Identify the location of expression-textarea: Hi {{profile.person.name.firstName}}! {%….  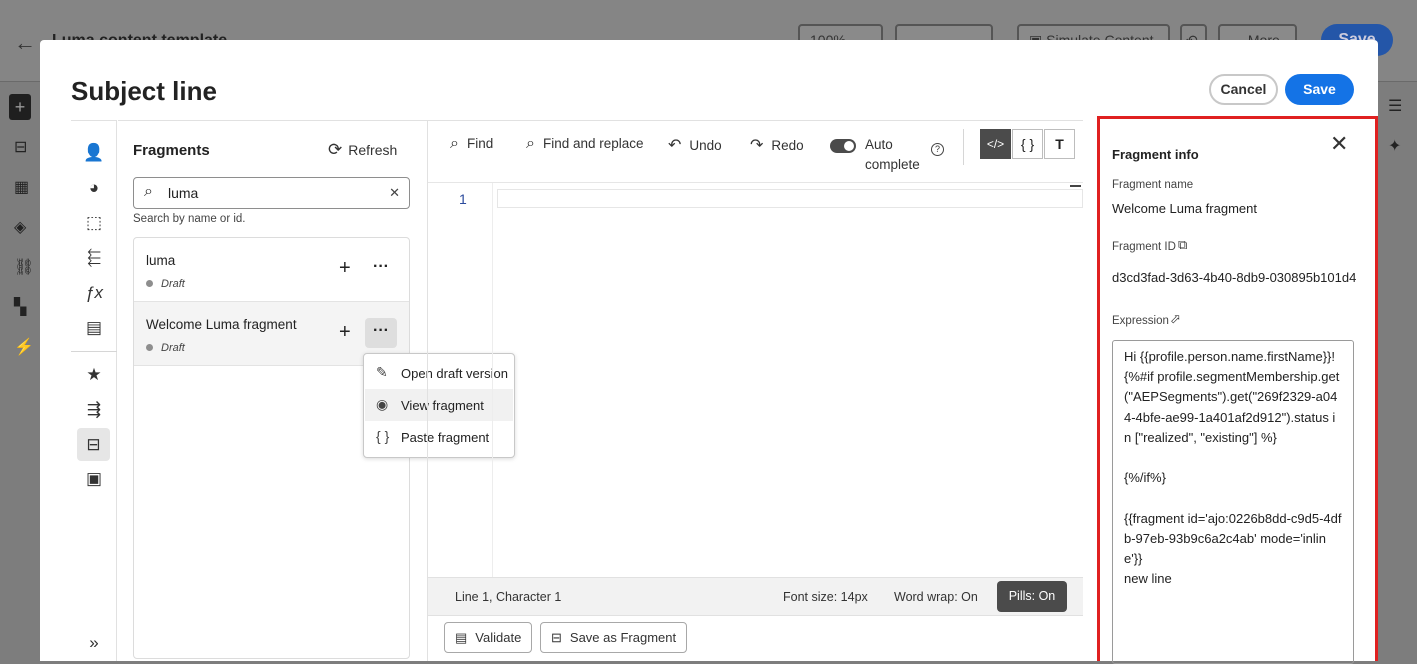
(1233, 502).